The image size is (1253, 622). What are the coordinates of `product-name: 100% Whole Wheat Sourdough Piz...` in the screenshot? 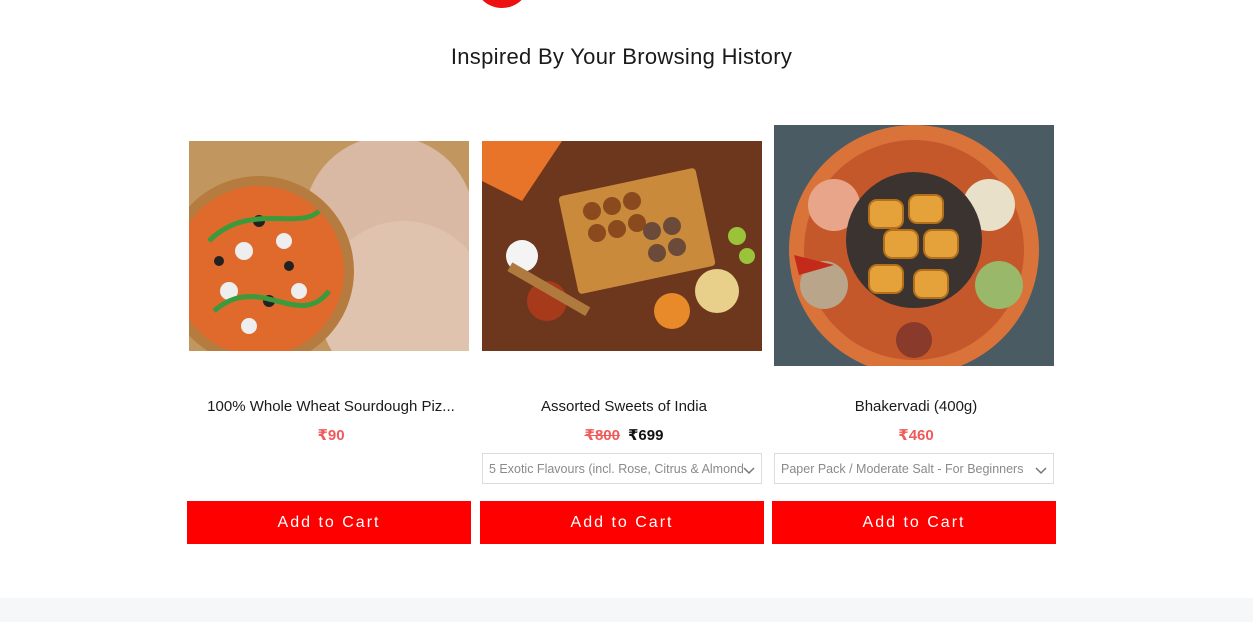 It's located at (331, 406).